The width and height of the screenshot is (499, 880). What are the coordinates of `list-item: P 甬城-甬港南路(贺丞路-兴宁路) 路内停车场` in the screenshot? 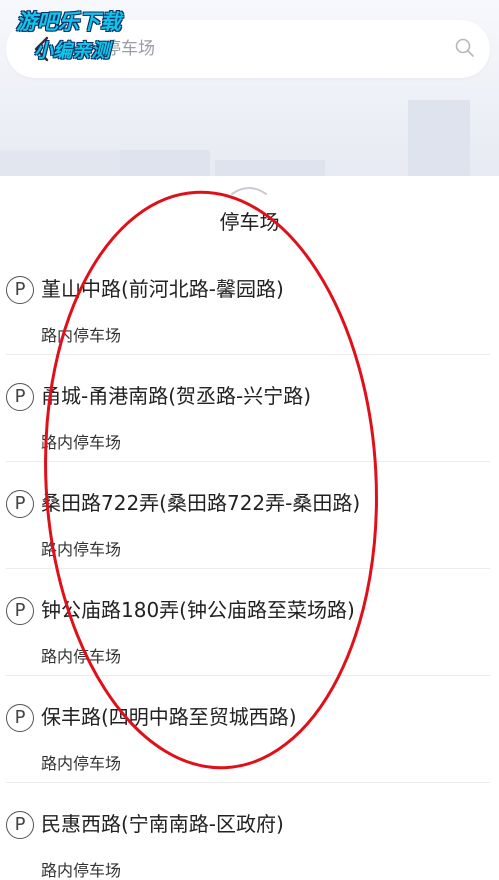 It's located at (248, 408).